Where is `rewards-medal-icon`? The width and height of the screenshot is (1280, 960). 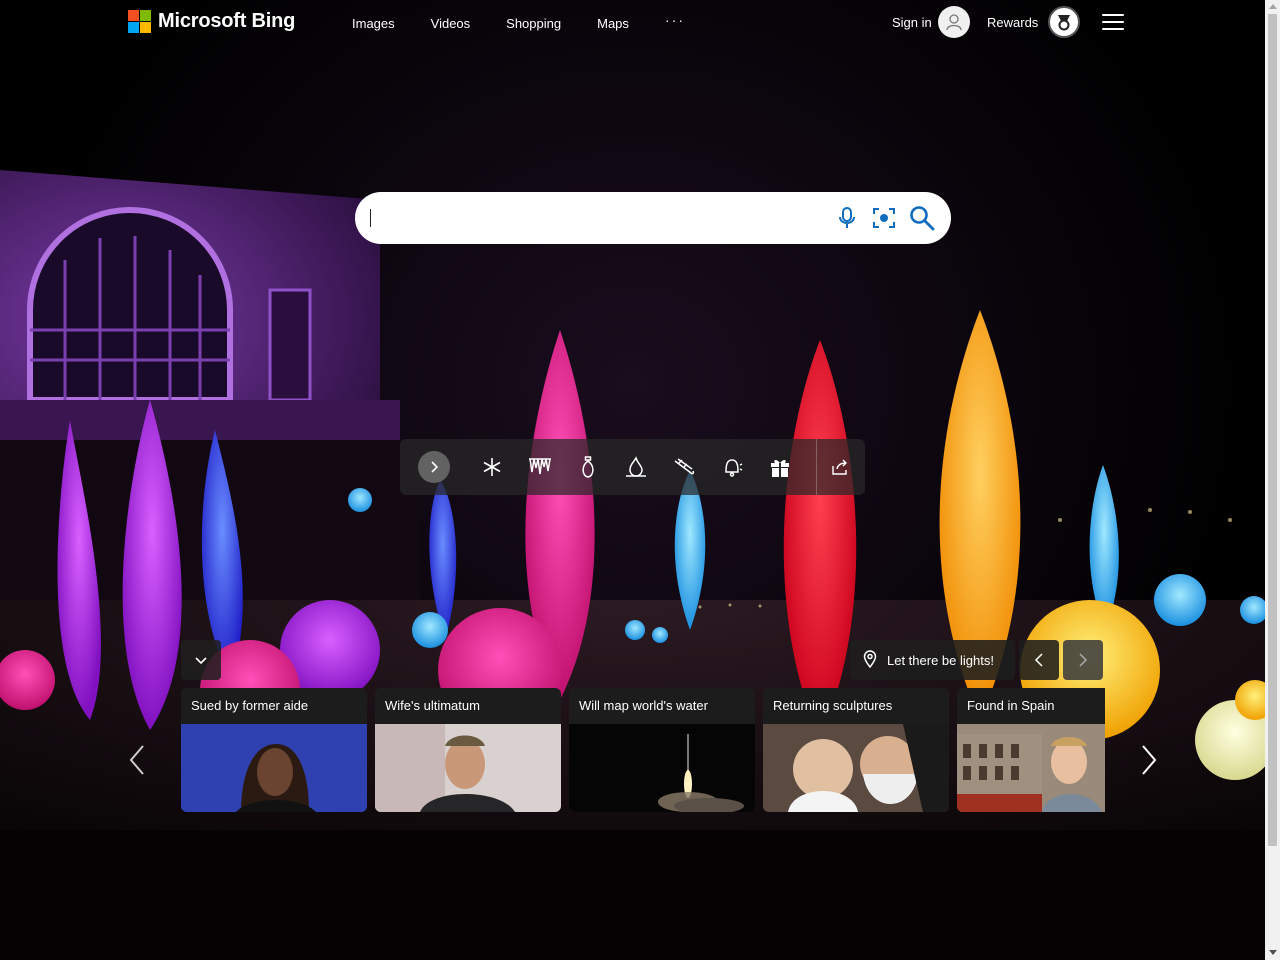 rewards-medal-icon is located at coordinates (1064, 22).